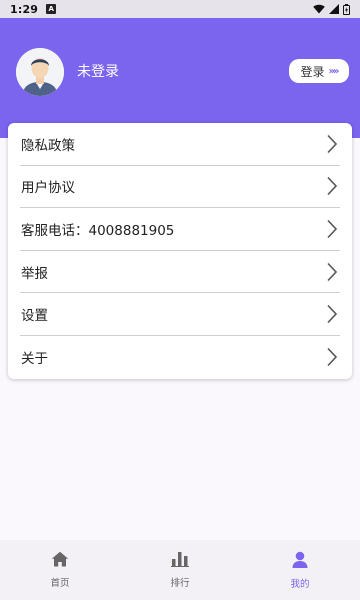 Image resolution: width=360 pixels, height=600 pixels. What do you see at coordinates (180, 187) in the screenshot?
I see `menu-item-user-agreement: 用户协议` at bounding box center [180, 187].